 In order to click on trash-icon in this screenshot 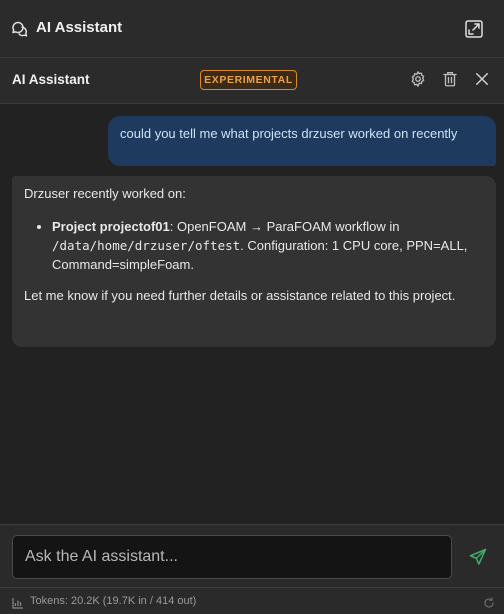, I will do `click(450, 79)`.